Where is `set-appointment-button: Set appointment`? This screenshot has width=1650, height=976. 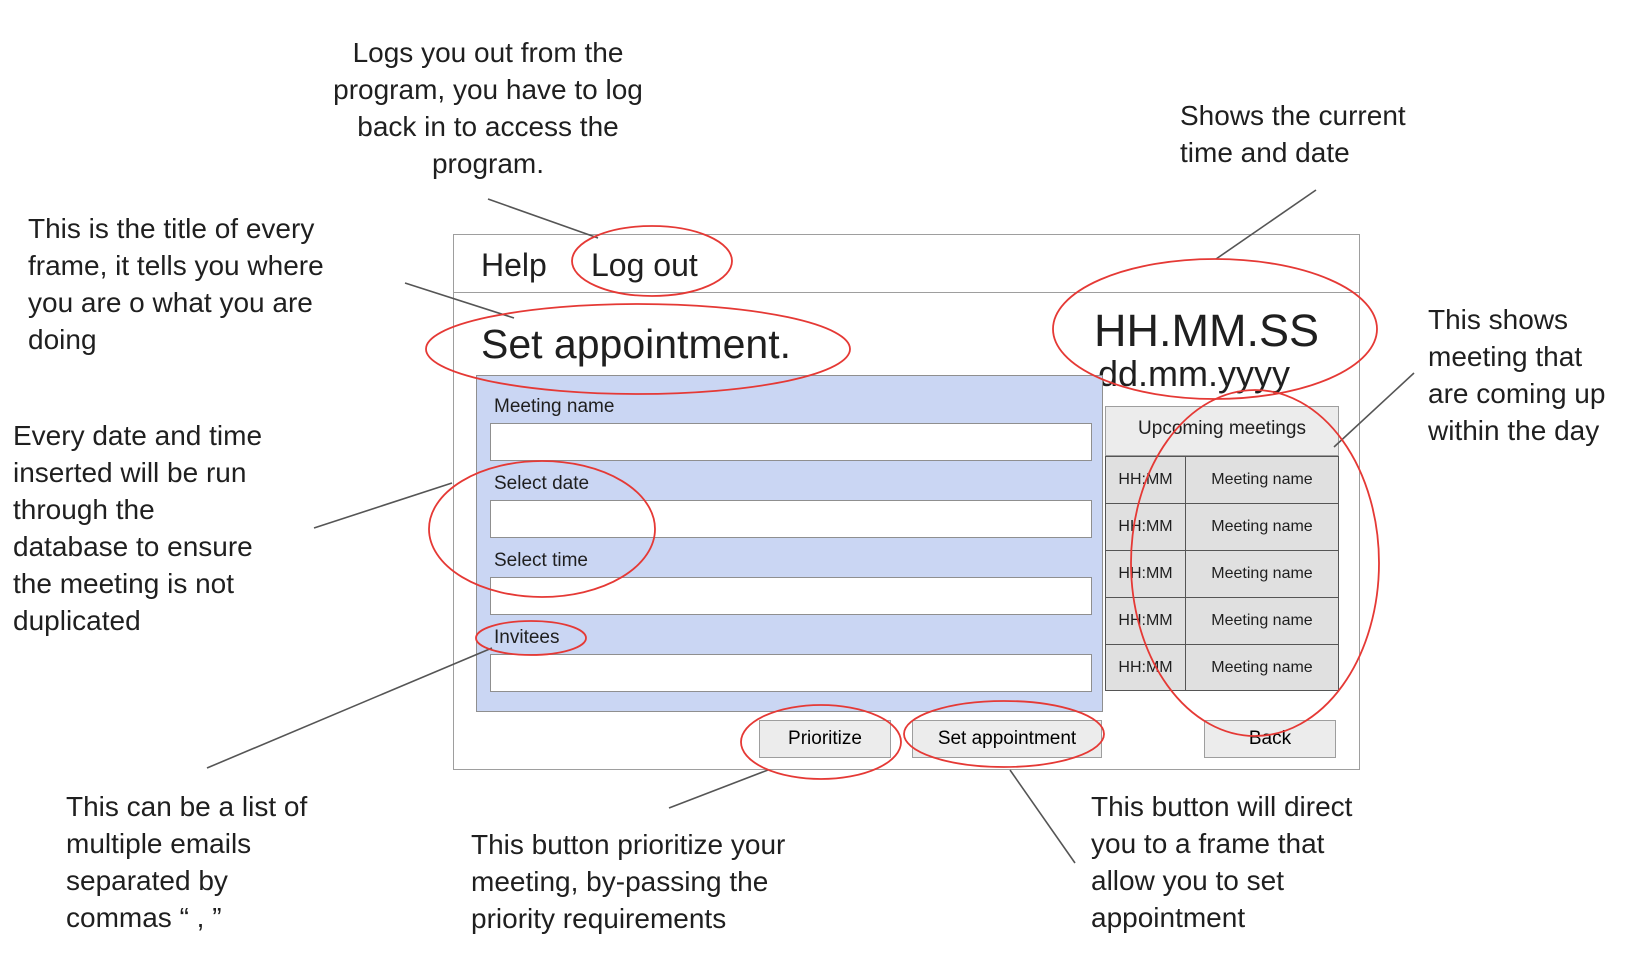 set-appointment-button: Set appointment is located at coordinates (1007, 739).